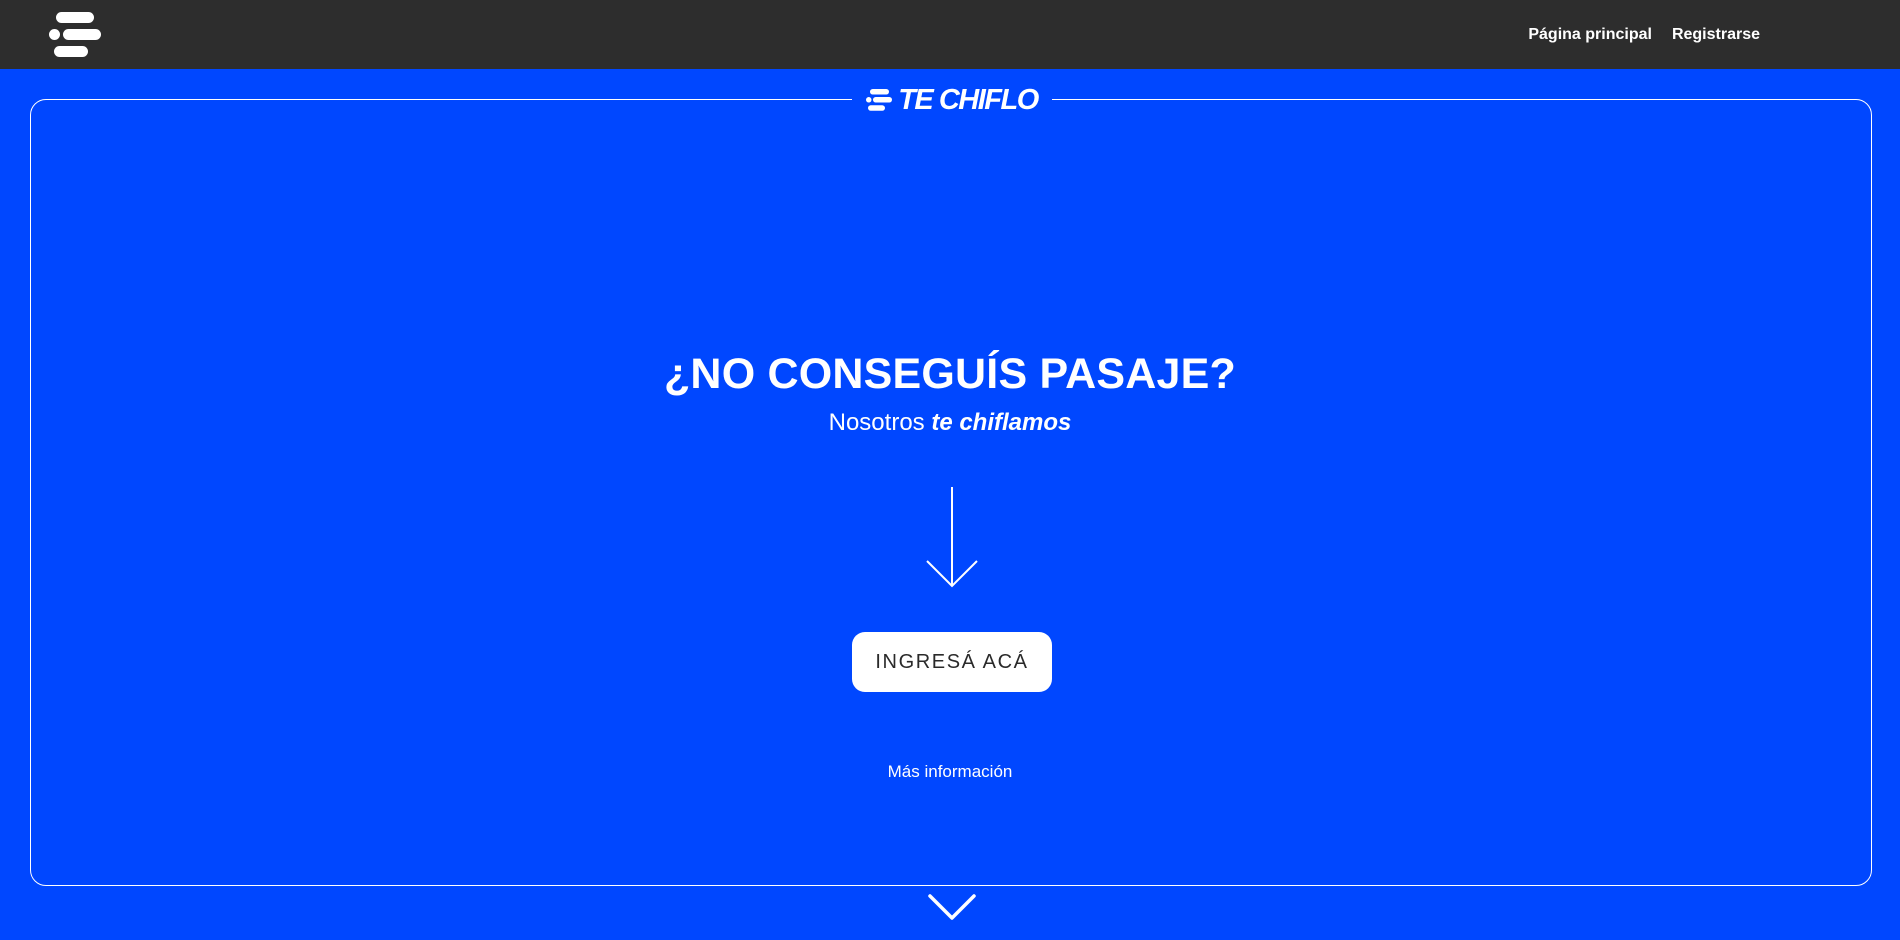 The width and height of the screenshot is (1900, 940). Describe the element at coordinates (952, 662) in the screenshot. I see `enter-here-button: INGRESÁ ACÁ` at that location.